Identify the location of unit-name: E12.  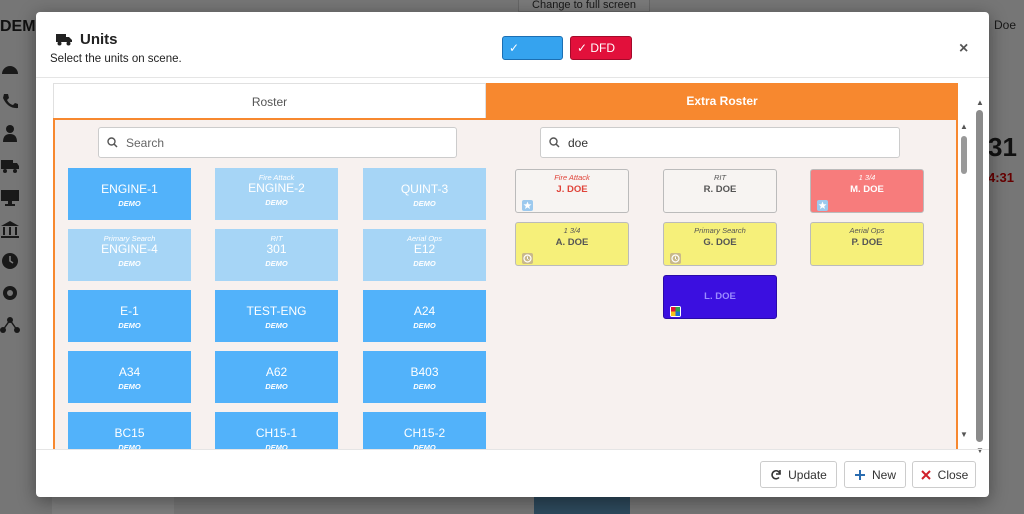
(424, 249).